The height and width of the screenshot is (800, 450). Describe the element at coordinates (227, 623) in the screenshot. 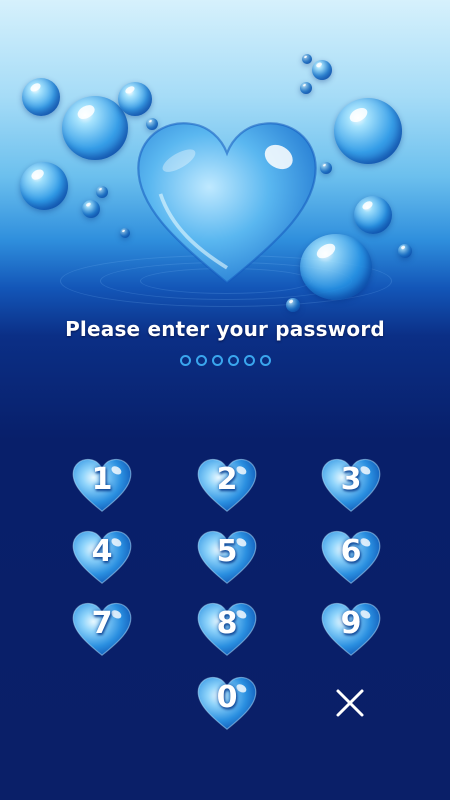

I see `key-label: 8` at that location.